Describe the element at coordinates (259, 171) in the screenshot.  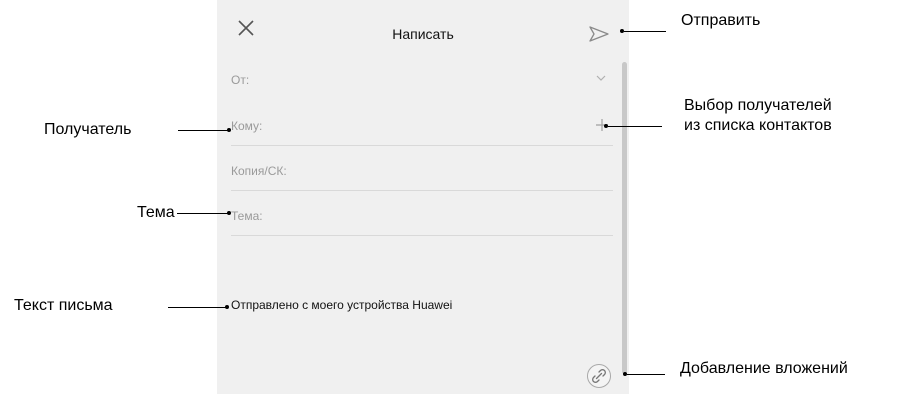
I see `cc-label: Копия/СК:` at that location.